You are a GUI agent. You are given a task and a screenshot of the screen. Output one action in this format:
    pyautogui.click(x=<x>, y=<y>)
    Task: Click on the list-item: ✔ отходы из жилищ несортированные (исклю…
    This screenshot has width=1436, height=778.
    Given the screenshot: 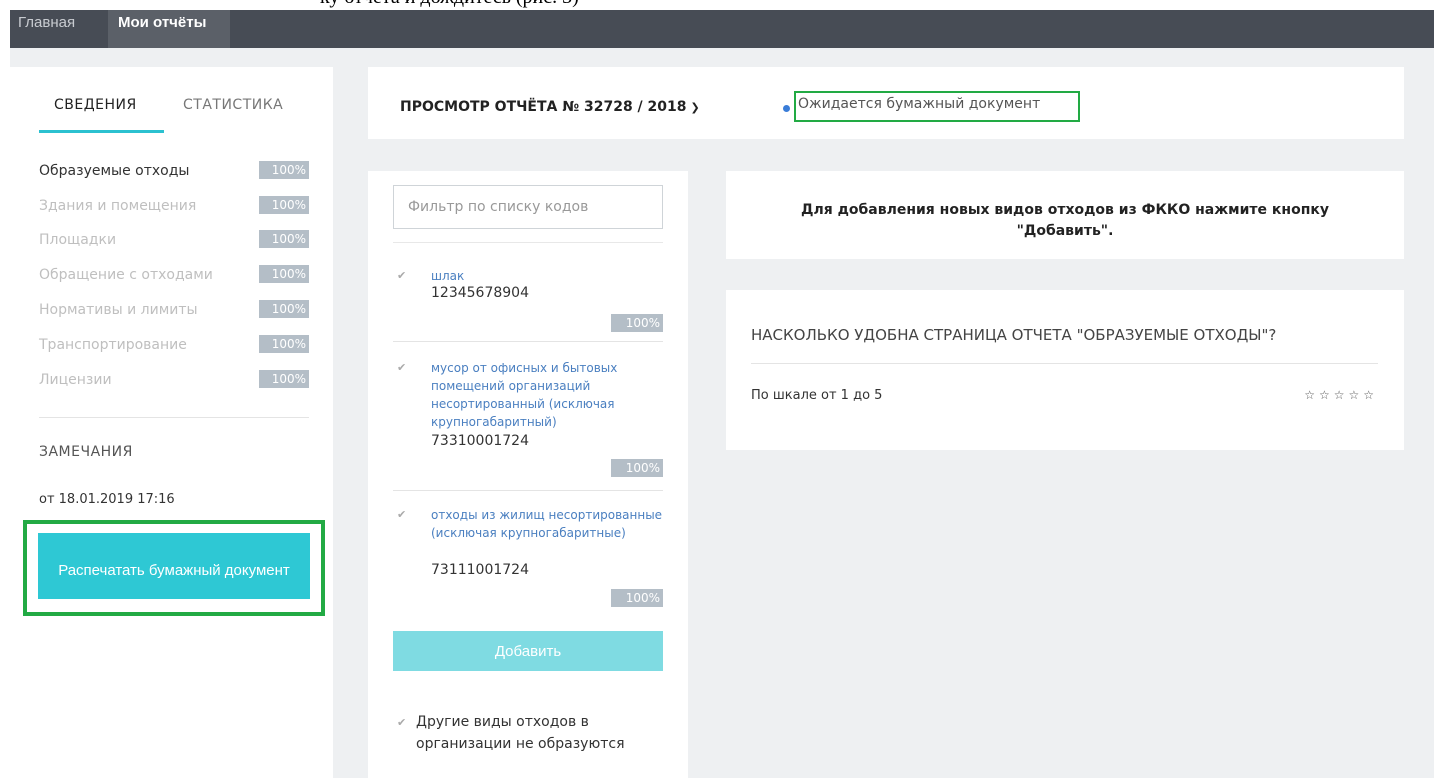 What is the action you would take?
    pyautogui.click(x=528, y=557)
    